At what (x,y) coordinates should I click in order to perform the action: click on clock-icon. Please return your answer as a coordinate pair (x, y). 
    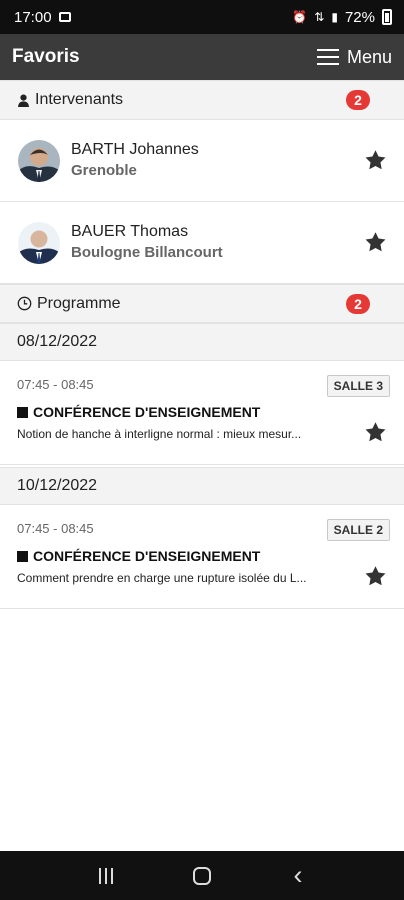
    Looking at the image, I should click on (24, 303).